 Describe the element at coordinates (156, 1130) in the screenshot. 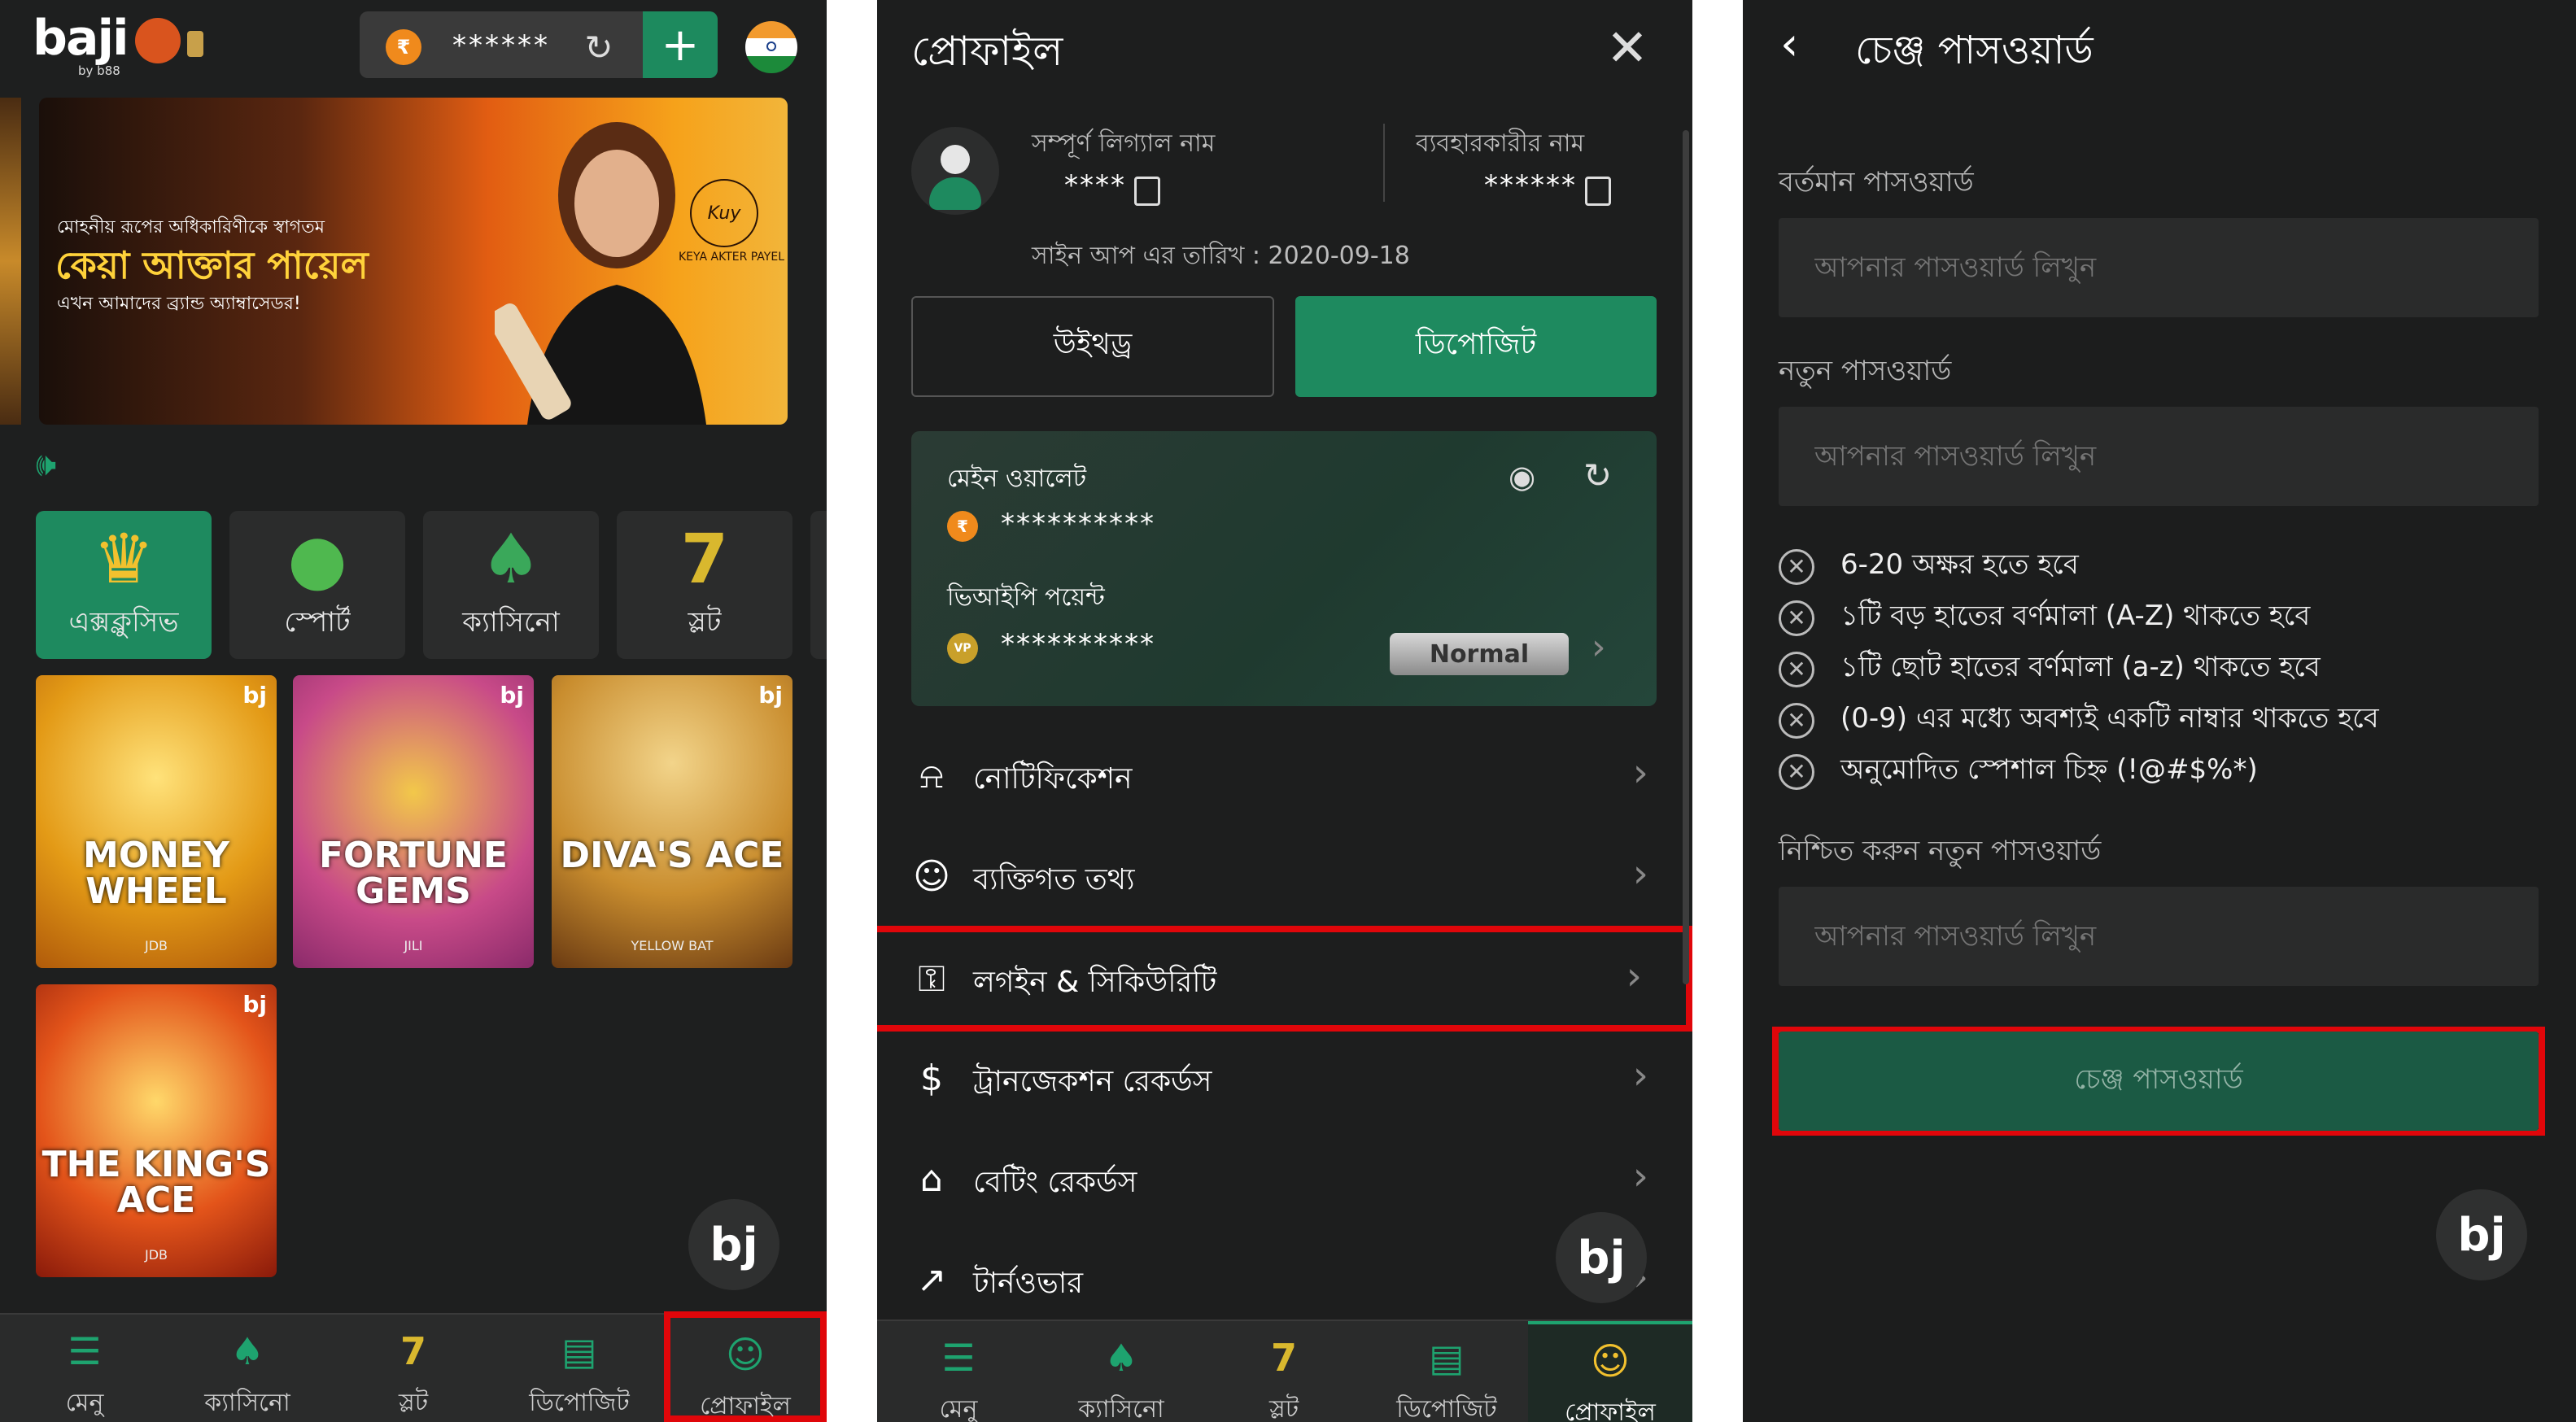

I see `game-card-kings-ace: bj THE KING'S ACE JDB` at that location.